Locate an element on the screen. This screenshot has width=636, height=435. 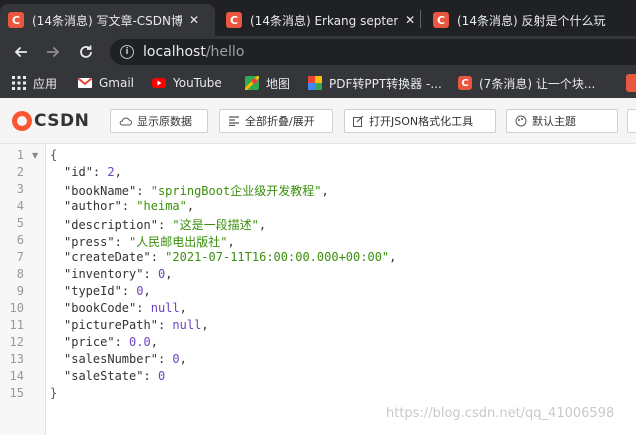
json-line: "press": "人民邮电出版社", is located at coordinates (149, 242).